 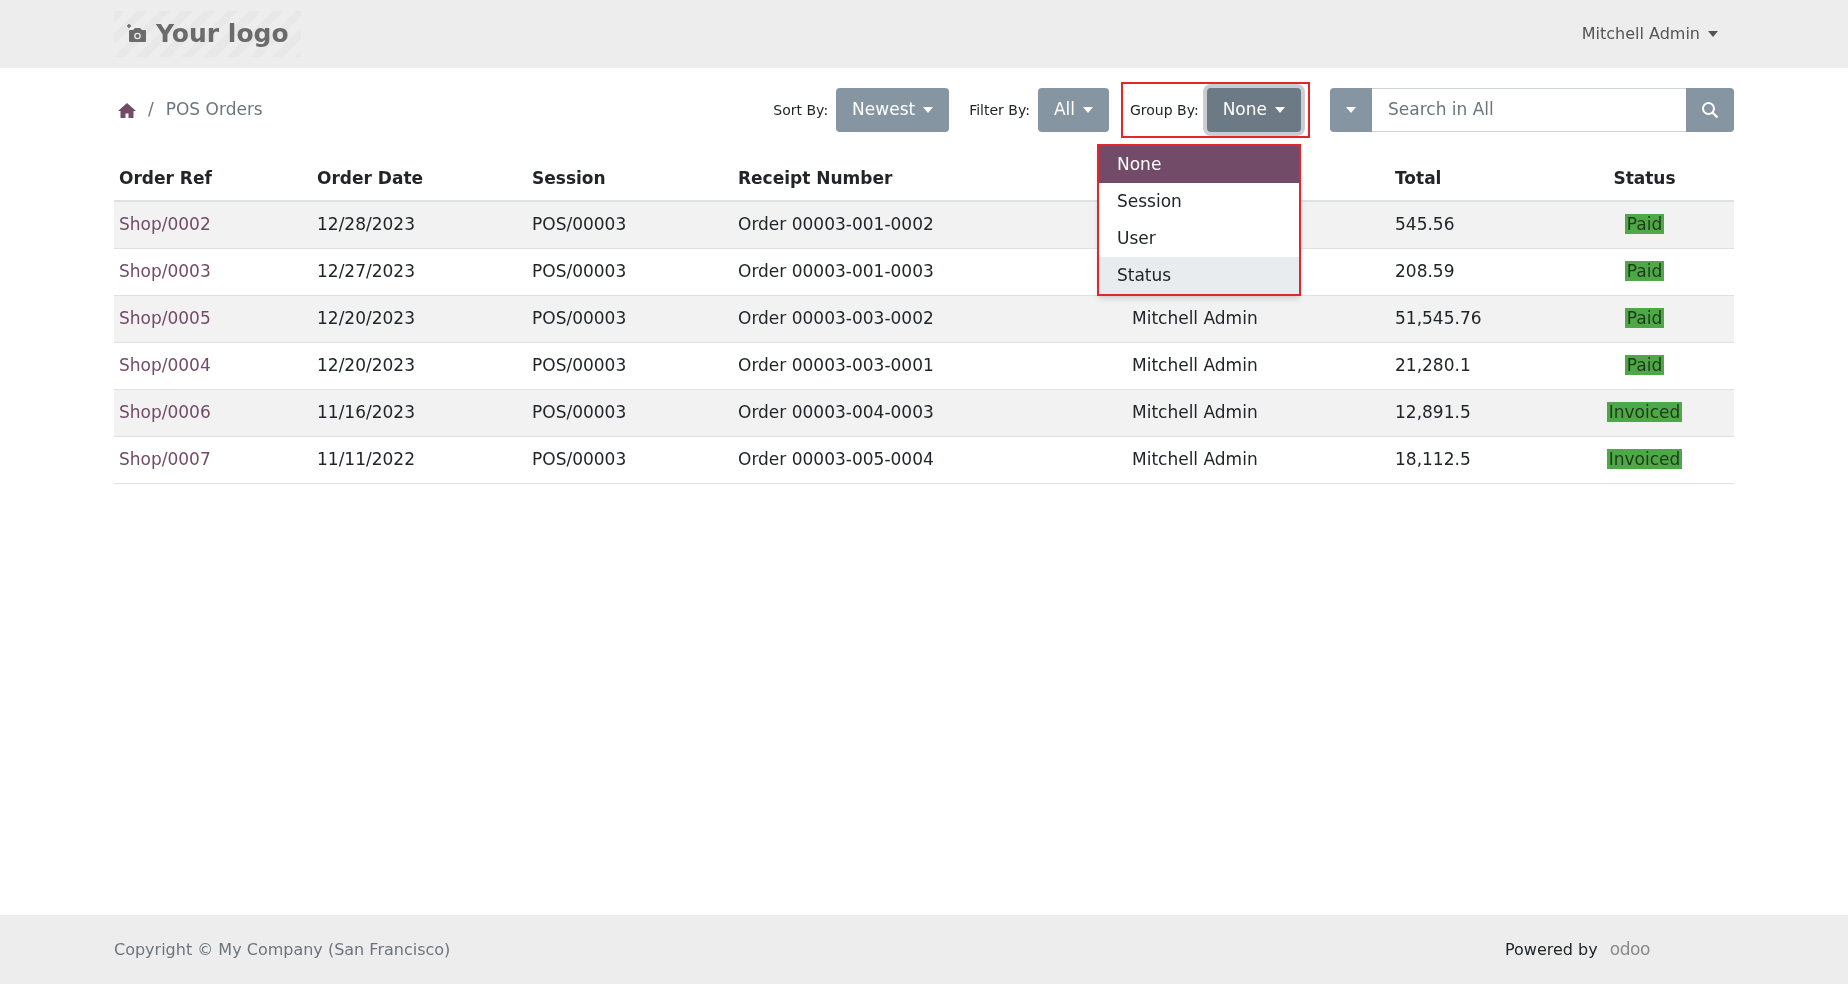 I want to click on table-cell: 11/11/2022, so click(x=419, y=459).